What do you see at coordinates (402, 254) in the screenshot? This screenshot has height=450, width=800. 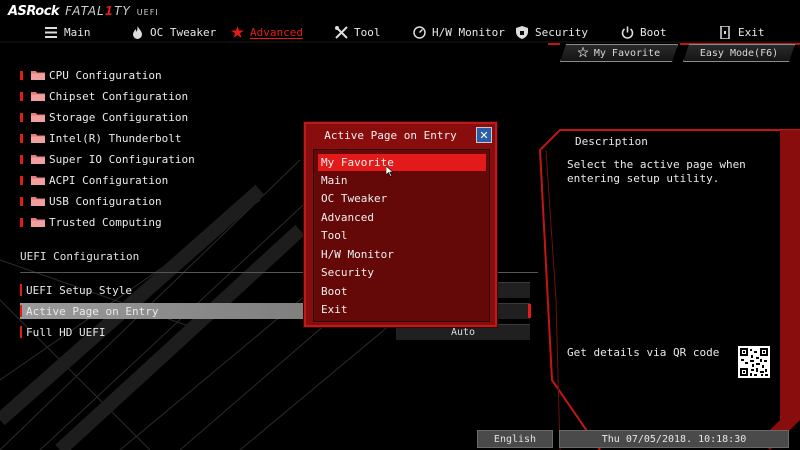 I see `popup-option-hw-monitor: H/W Monitor` at bounding box center [402, 254].